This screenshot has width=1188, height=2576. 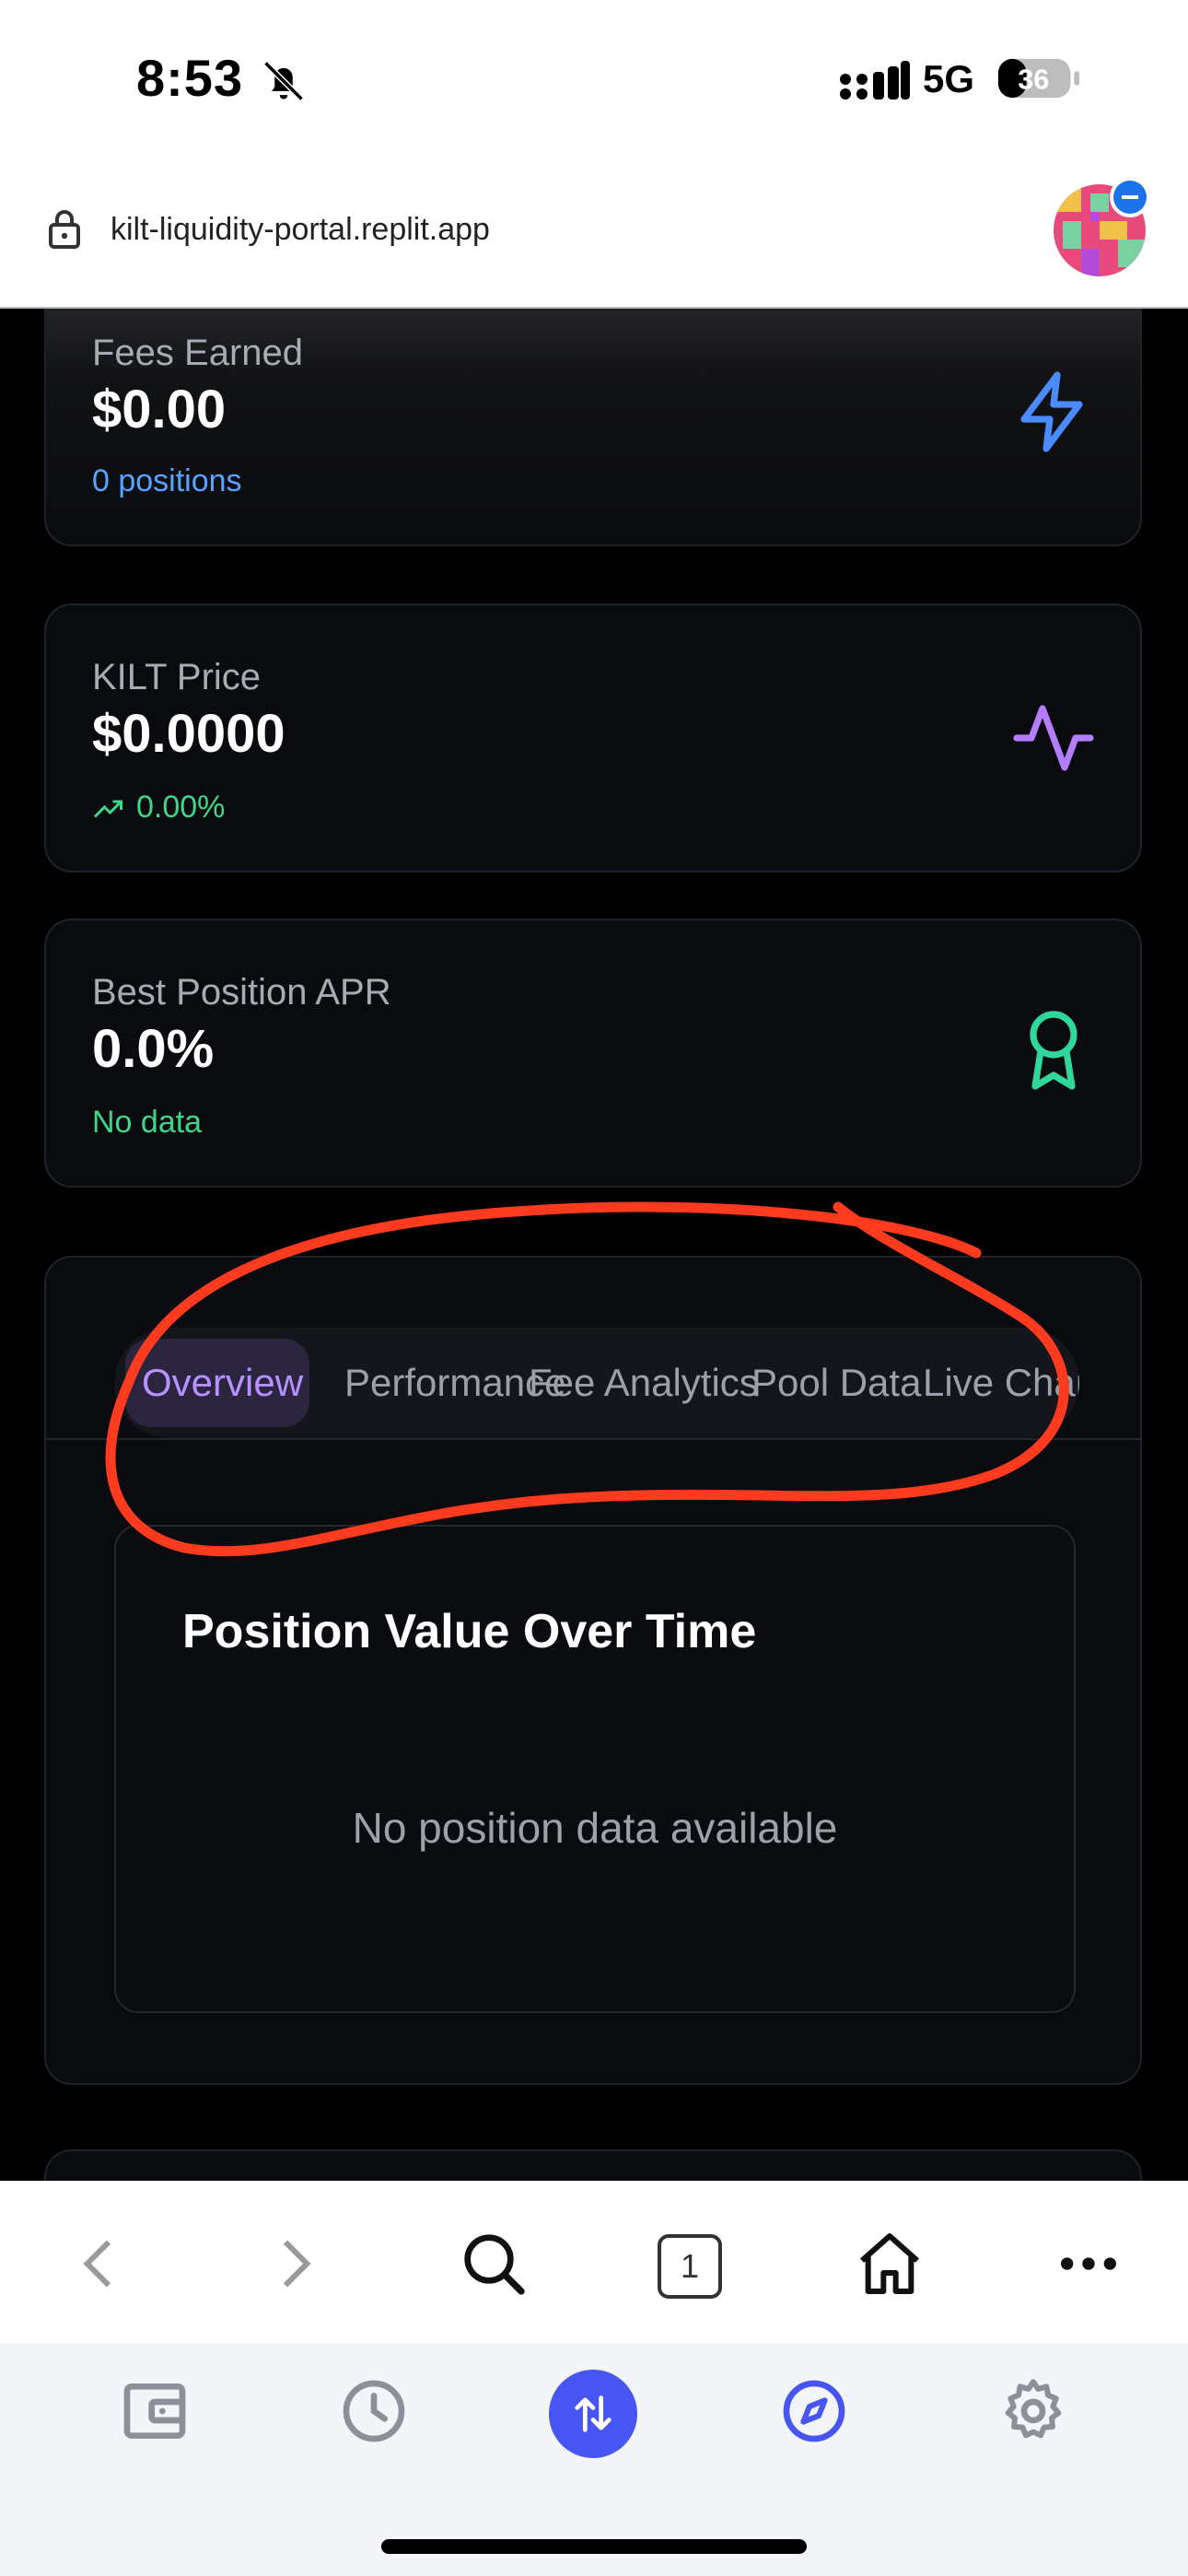 What do you see at coordinates (594, 2546) in the screenshot?
I see `home-indicator` at bounding box center [594, 2546].